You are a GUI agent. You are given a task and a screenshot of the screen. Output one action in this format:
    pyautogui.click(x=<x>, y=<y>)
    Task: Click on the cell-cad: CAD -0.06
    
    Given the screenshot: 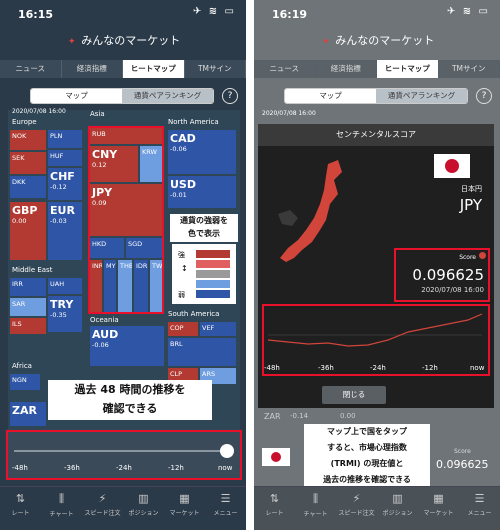 What is the action you would take?
    pyautogui.click(x=202, y=152)
    